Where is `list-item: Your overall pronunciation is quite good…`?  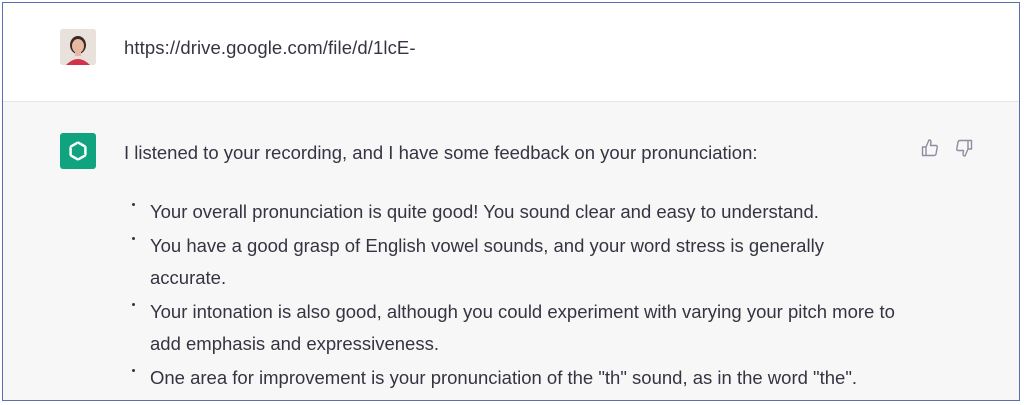 list-item: Your overall pronunciation is quite good… is located at coordinates (514, 212).